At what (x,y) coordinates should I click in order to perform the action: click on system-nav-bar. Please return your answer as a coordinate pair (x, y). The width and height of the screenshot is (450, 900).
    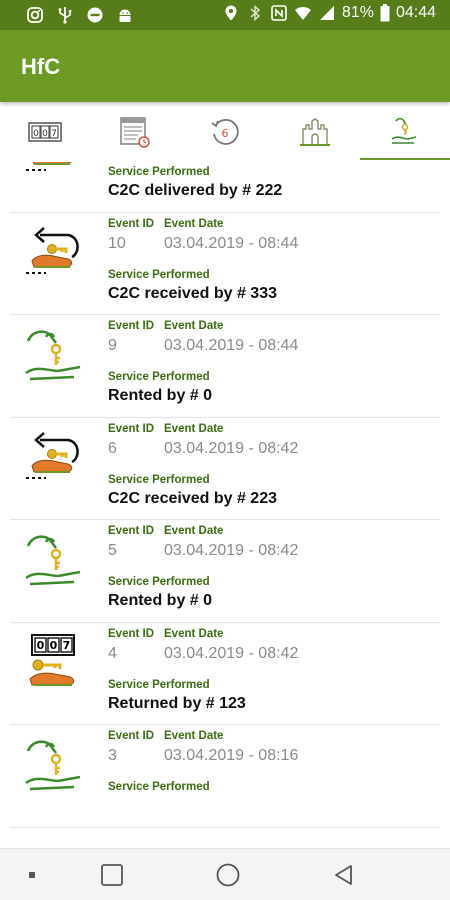
    Looking at the image, I should click on (225, 874).